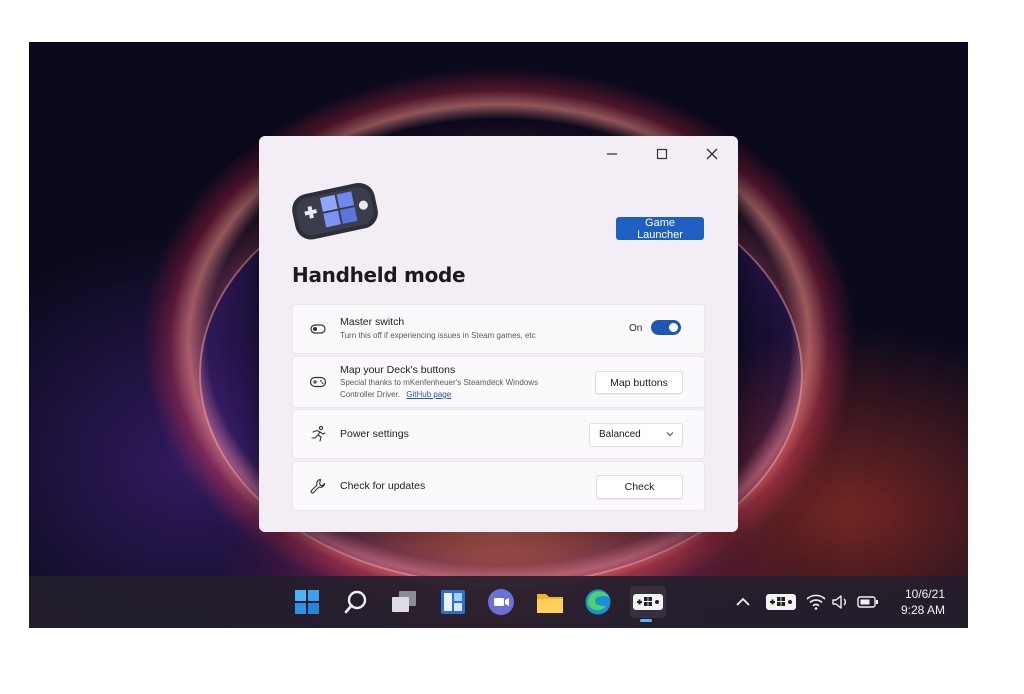 This screenshot has height=694, width=1024. I want to click on battery-button, so click(868, 602).